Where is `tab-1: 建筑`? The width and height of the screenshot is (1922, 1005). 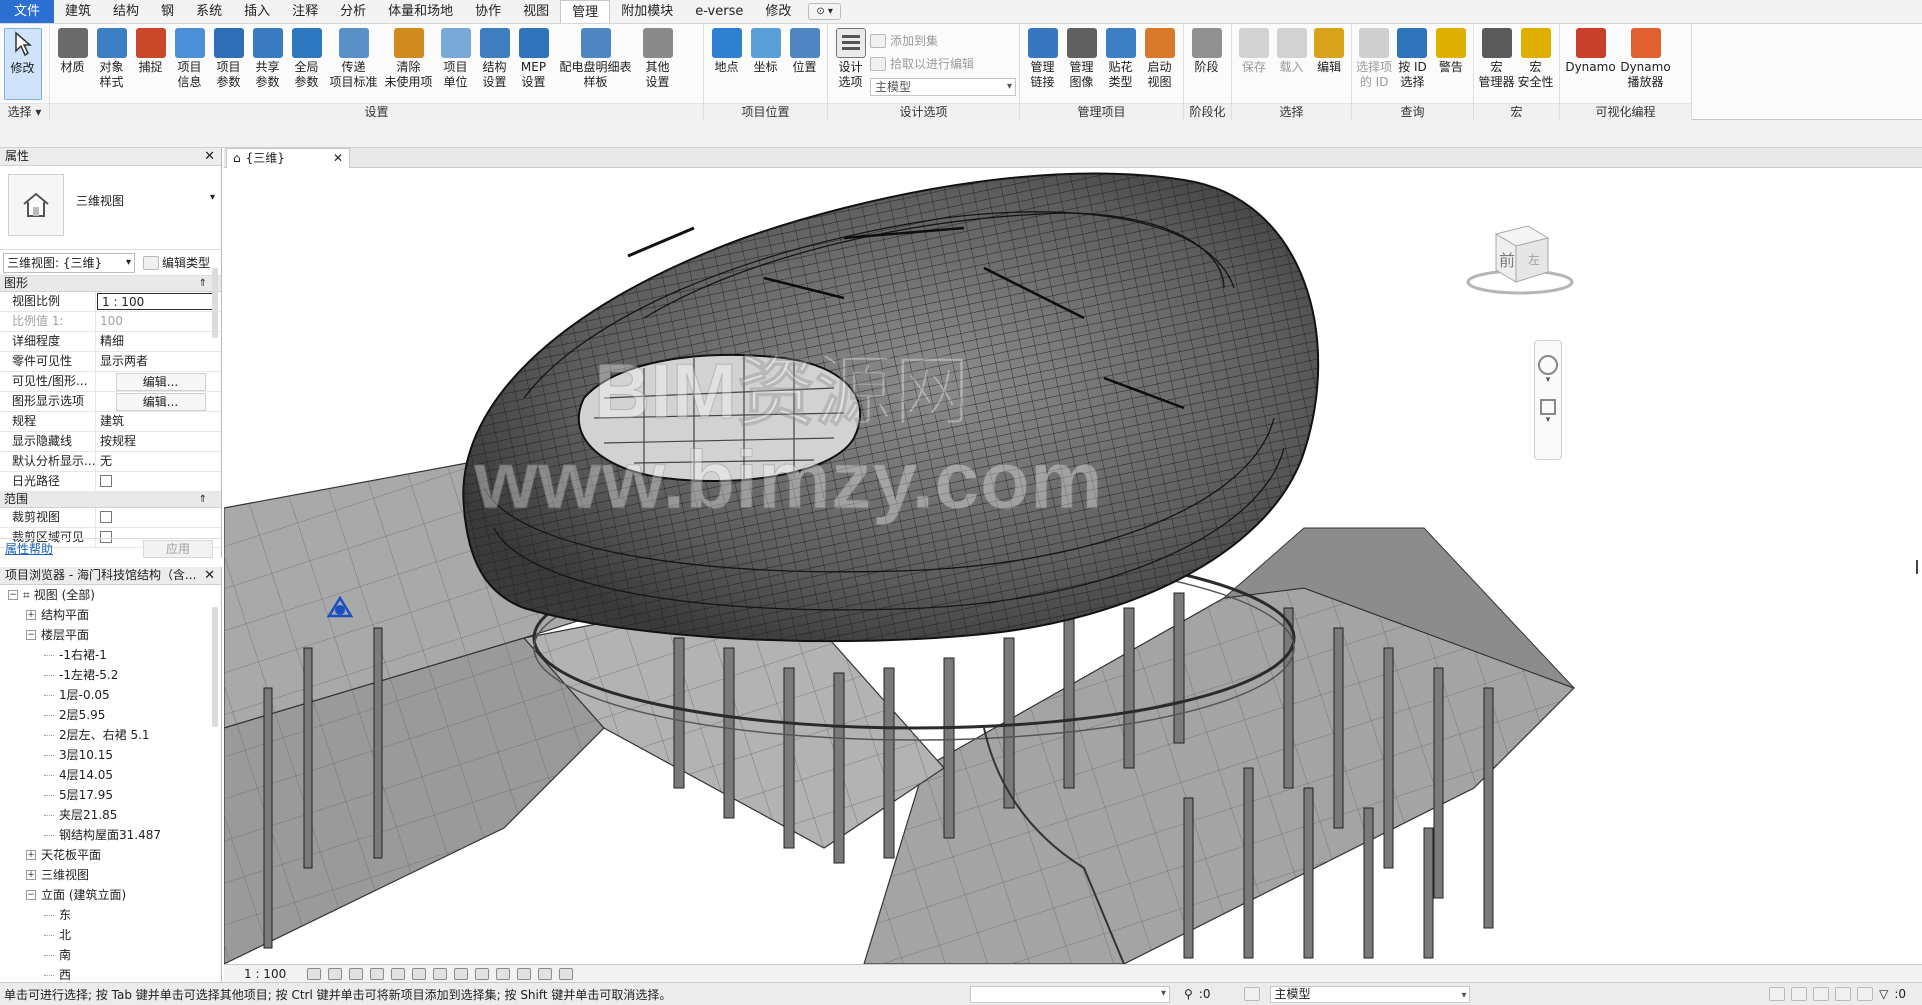 tab-1: 建筑 is located at coordinates (78, 11).